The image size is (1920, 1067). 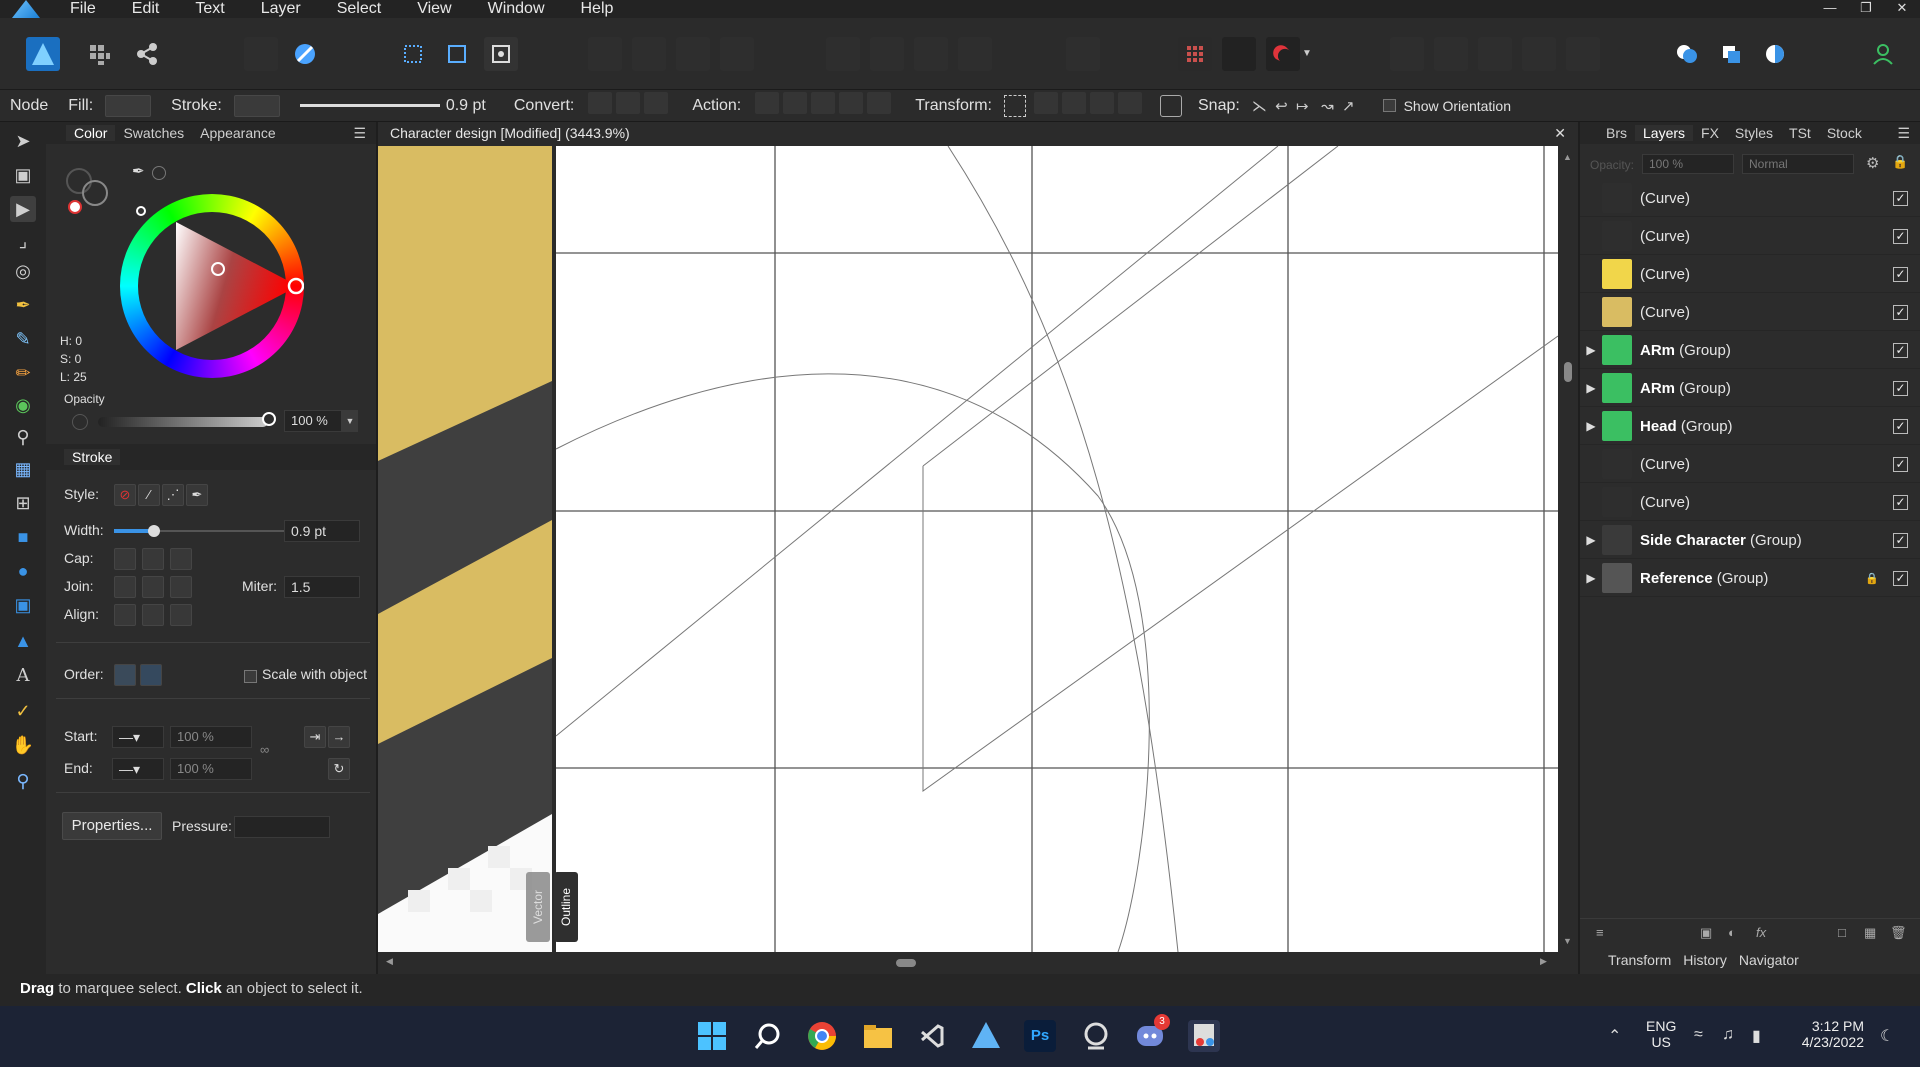 What do you see at coordinates (879, 103) in the screenshot?
I see `action-reverse-icon` at bounding box center [879, 103].